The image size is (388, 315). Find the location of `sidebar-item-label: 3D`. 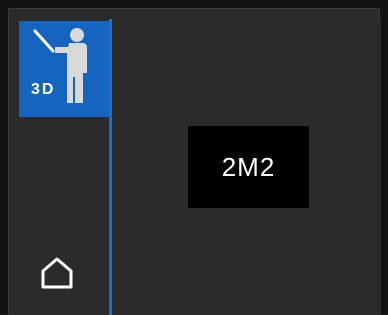

sidebar-item-label: 3D is located at coordinates (43, 89).